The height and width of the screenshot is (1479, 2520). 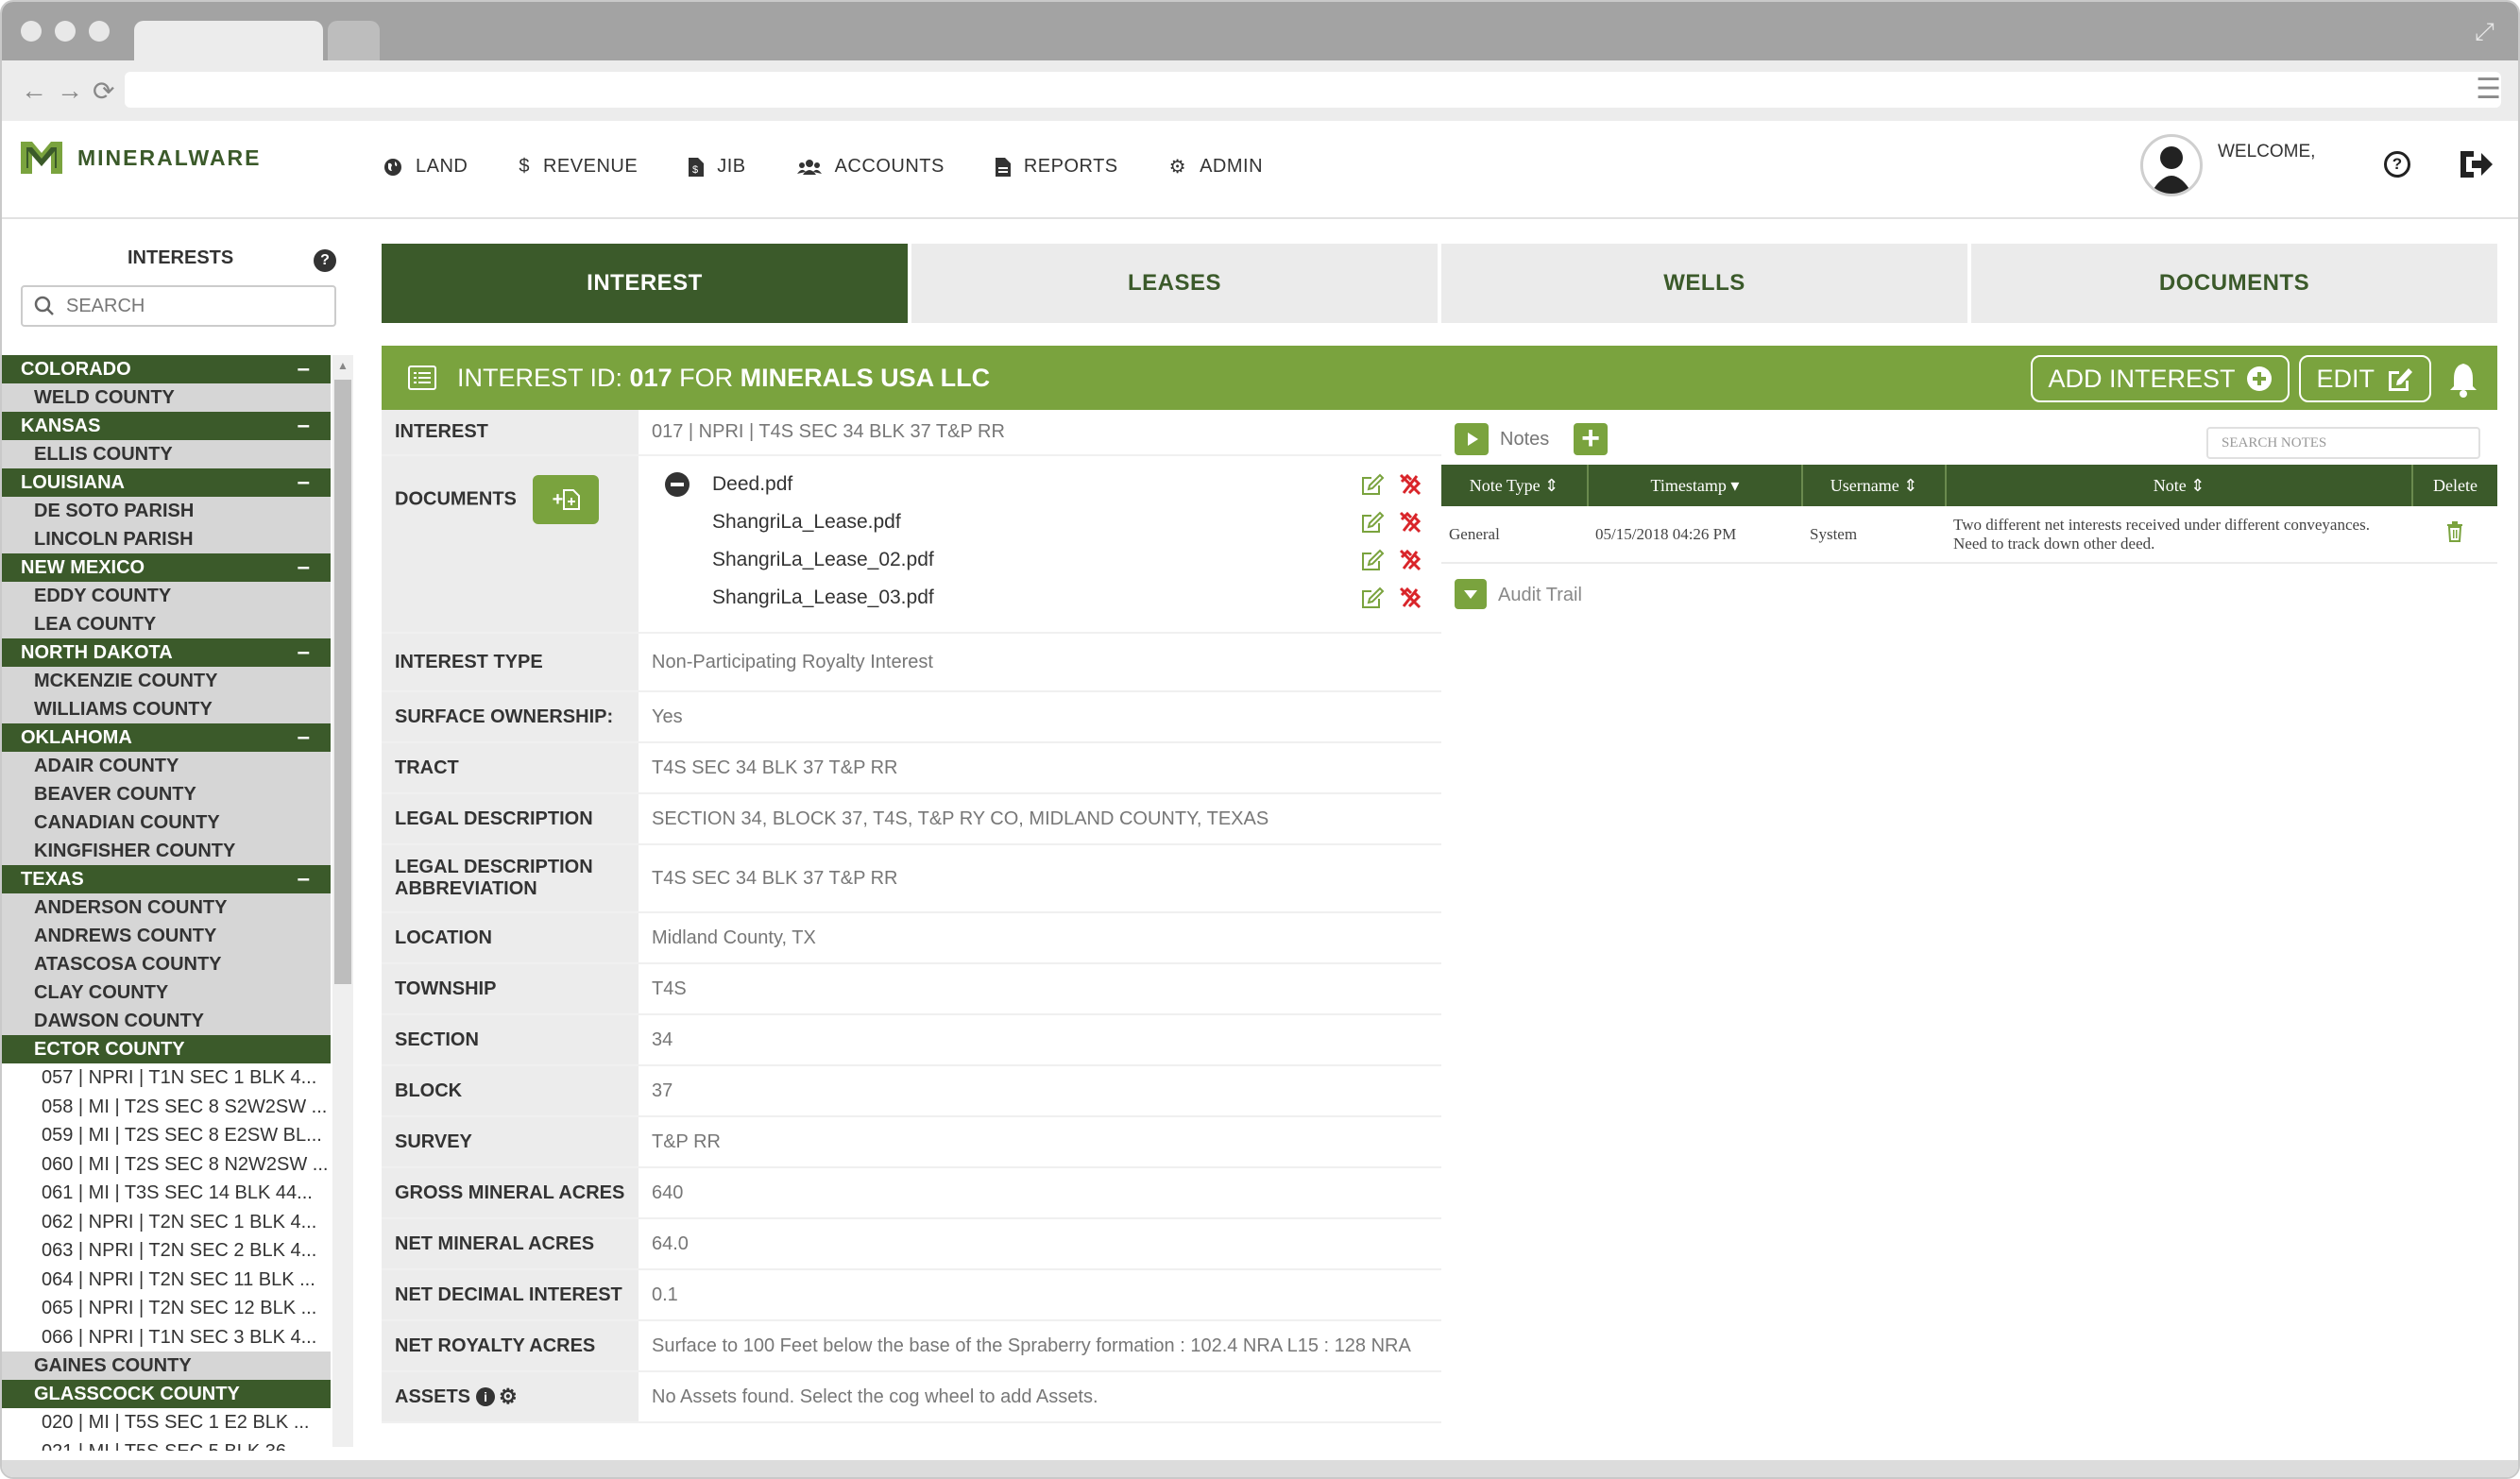 I want to click on tree-state: KANSAS –, so click(x=167, y=426).